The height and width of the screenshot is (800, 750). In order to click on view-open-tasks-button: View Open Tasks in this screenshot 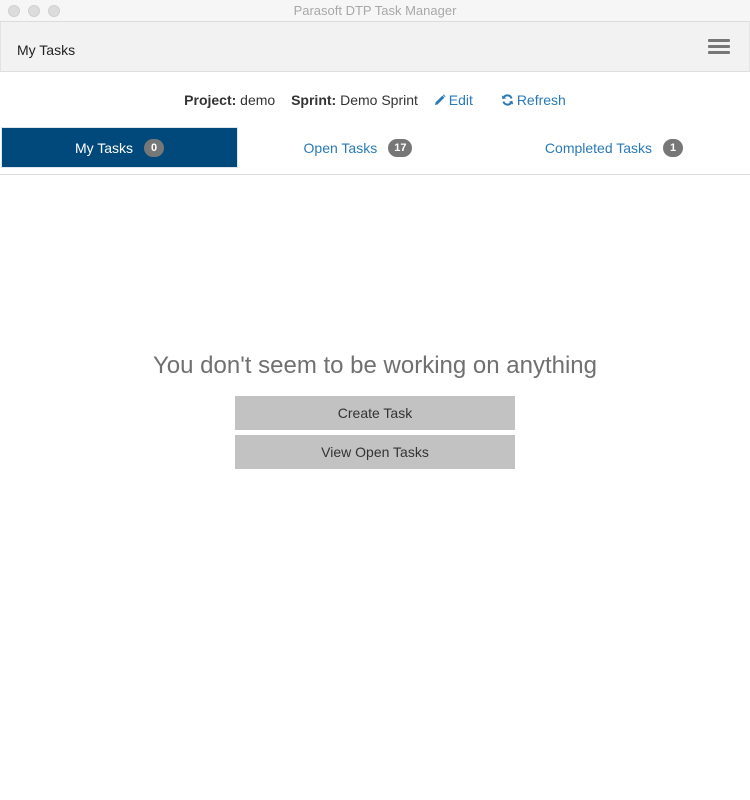, I will do `click(375, 452)`.